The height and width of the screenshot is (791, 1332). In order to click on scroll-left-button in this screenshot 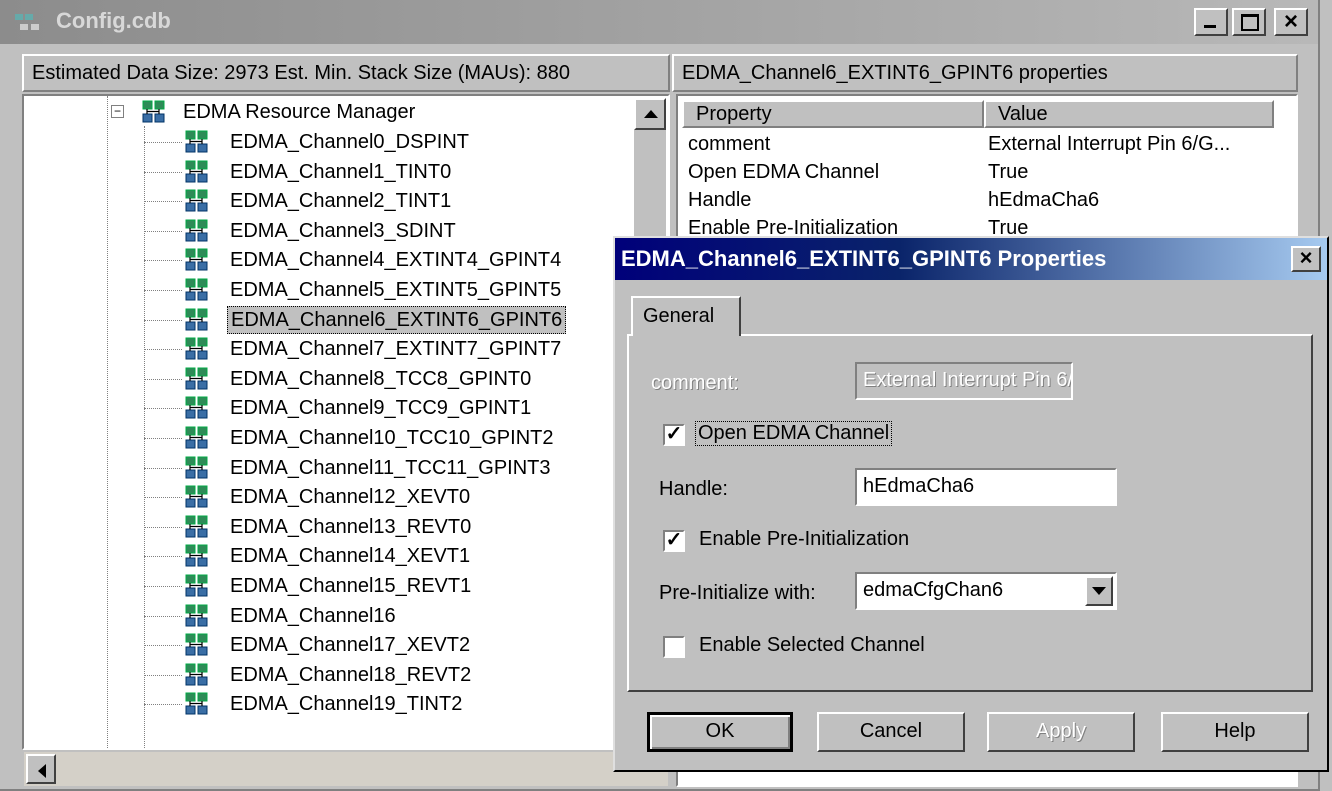, I will do `click(41, 769)`.